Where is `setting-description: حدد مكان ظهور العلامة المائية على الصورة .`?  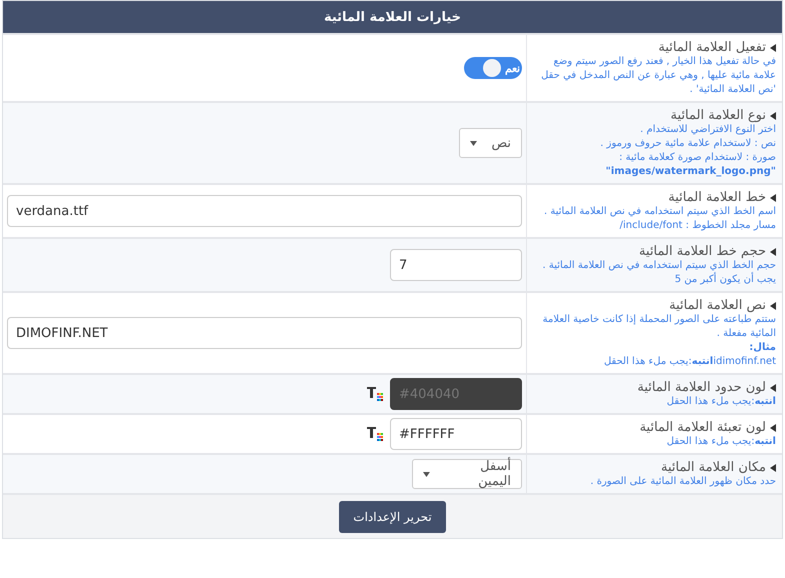 setting-description: حدد مكان ظهور العلامة المائية على الصورة . is located at coordinates (682, 482).